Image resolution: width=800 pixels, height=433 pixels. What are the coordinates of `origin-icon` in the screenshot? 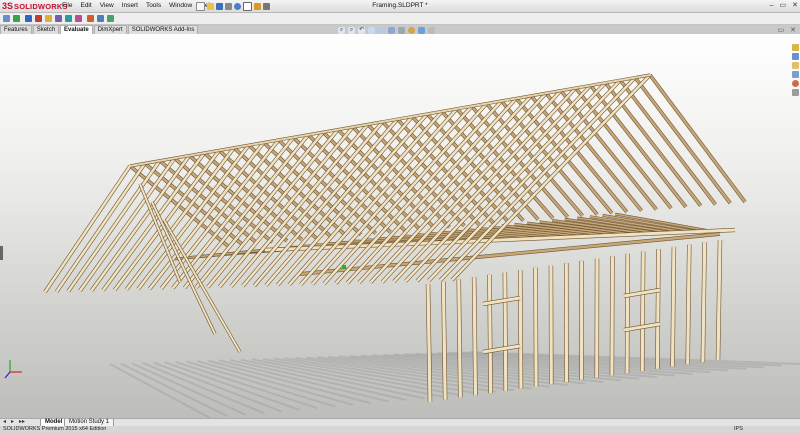 It's located at (344, 267).